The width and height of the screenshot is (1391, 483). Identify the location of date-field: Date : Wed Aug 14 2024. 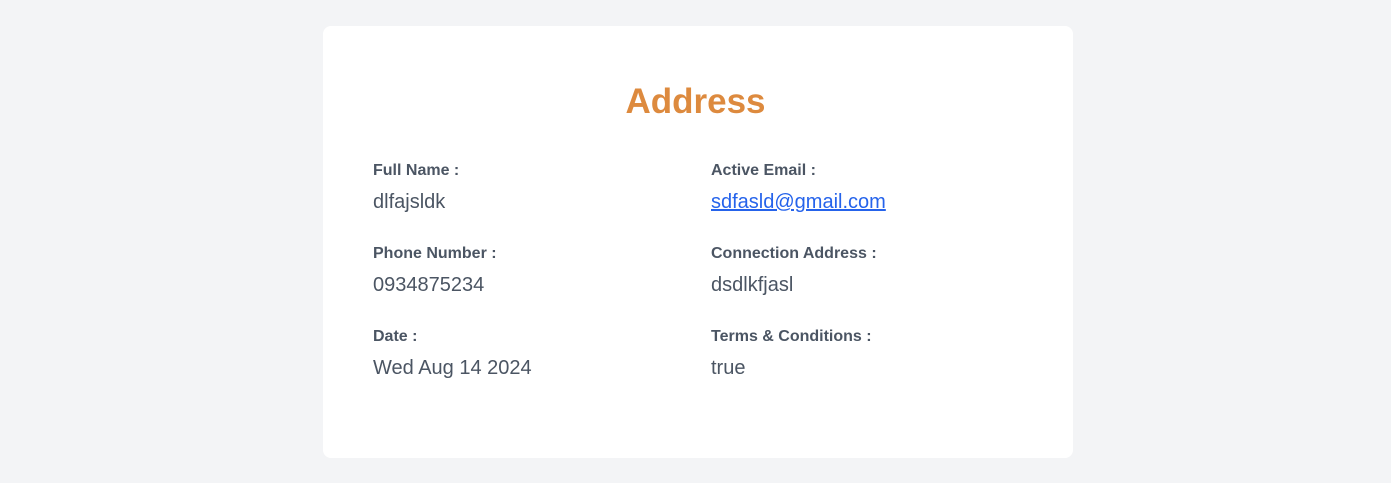
(452, 353).